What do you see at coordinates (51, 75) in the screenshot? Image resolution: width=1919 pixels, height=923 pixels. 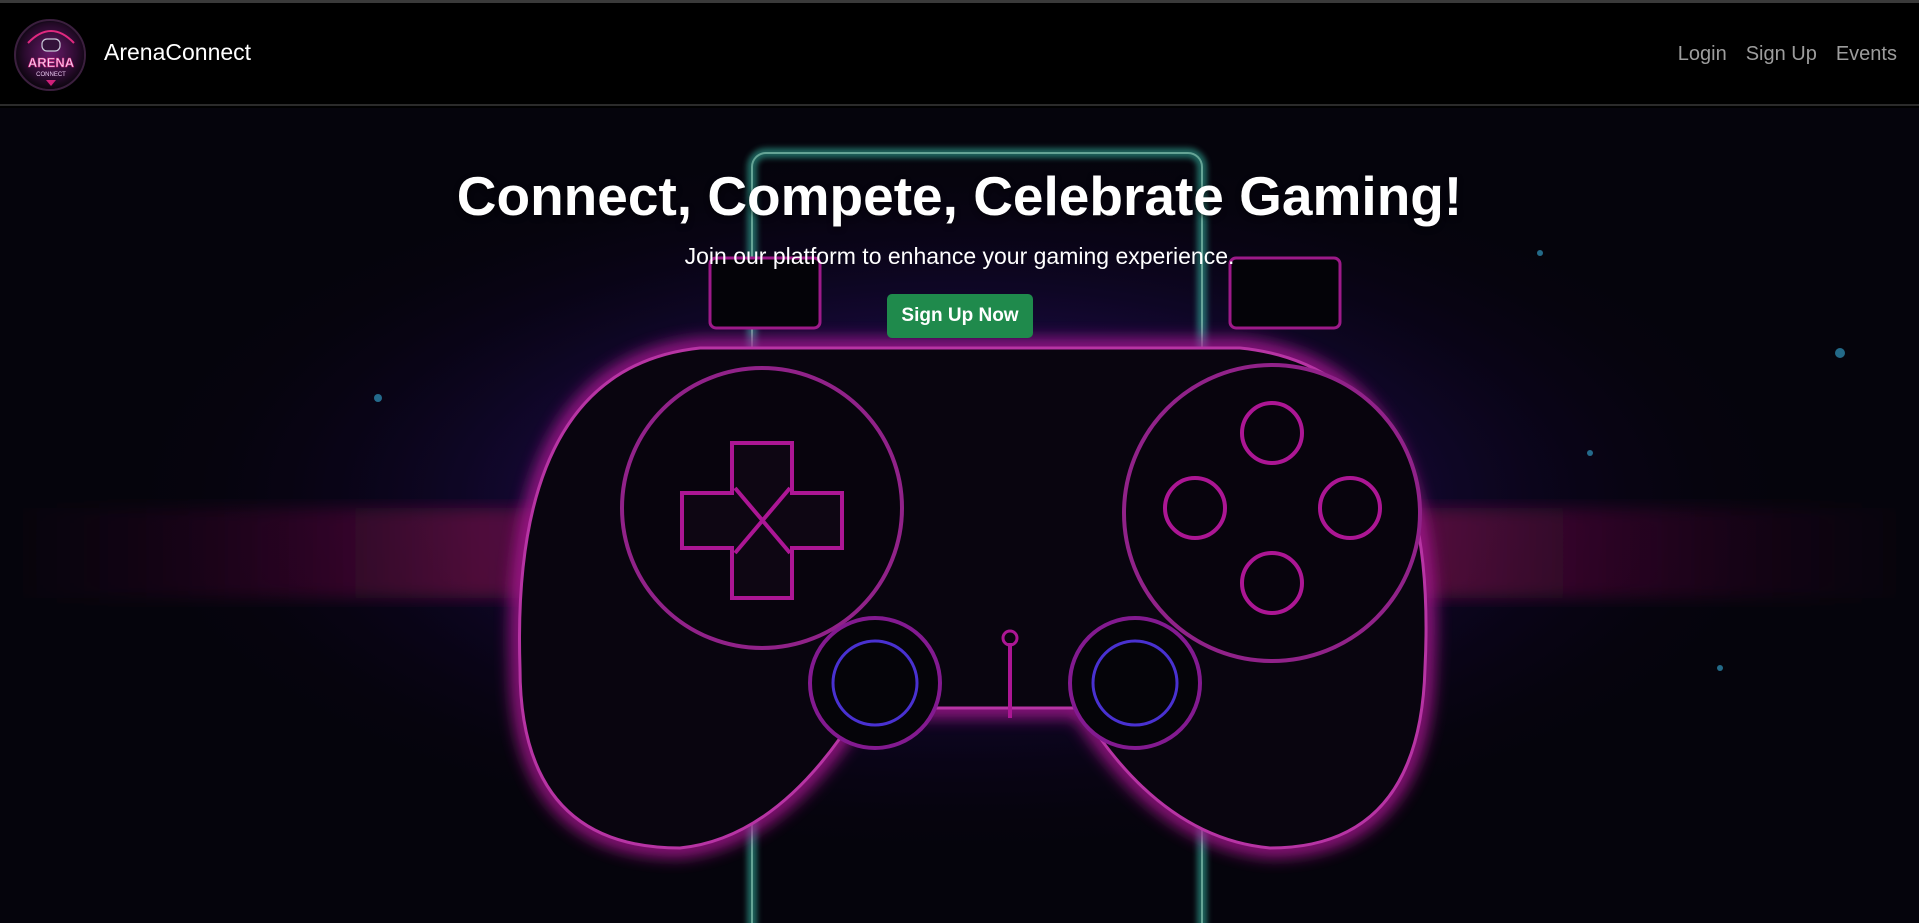 I see `logo-text-bottom: CONNECT` at bounding box center [51, 75].